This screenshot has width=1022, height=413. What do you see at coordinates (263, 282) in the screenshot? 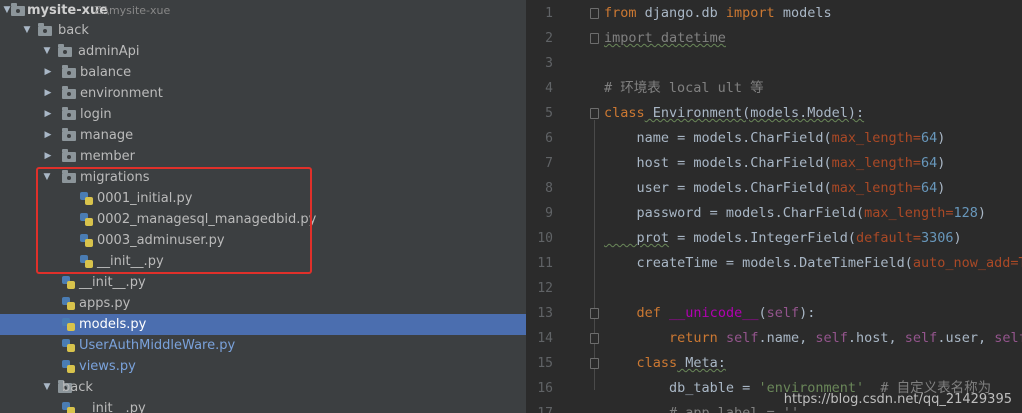
I see `tree-file-init: __init__.py` at bounding box center [263, 282].